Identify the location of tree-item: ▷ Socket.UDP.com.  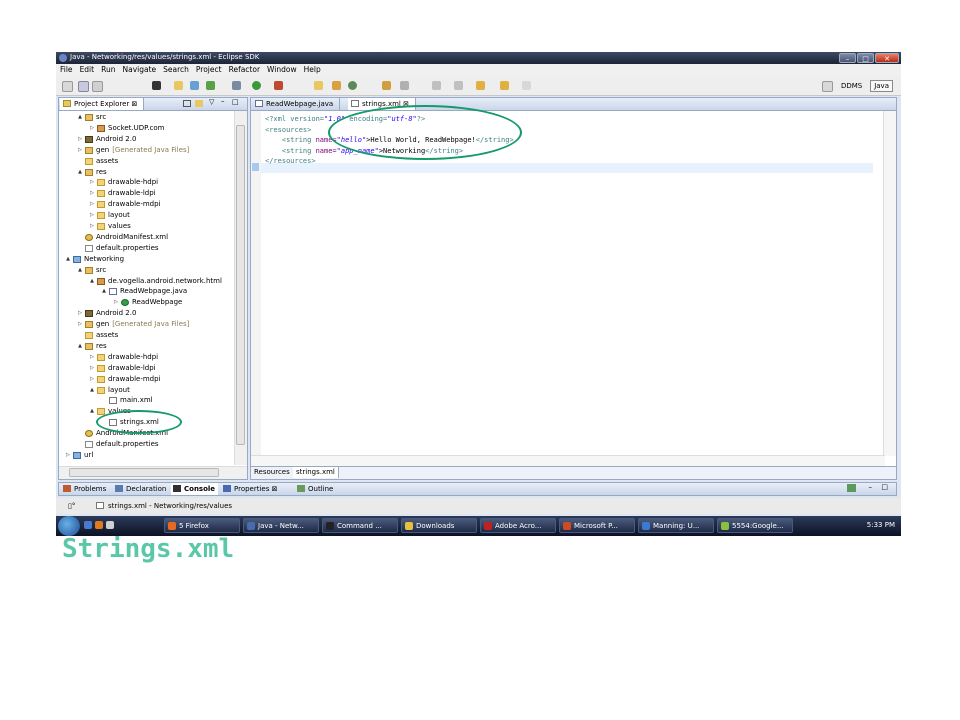
(126, 128).